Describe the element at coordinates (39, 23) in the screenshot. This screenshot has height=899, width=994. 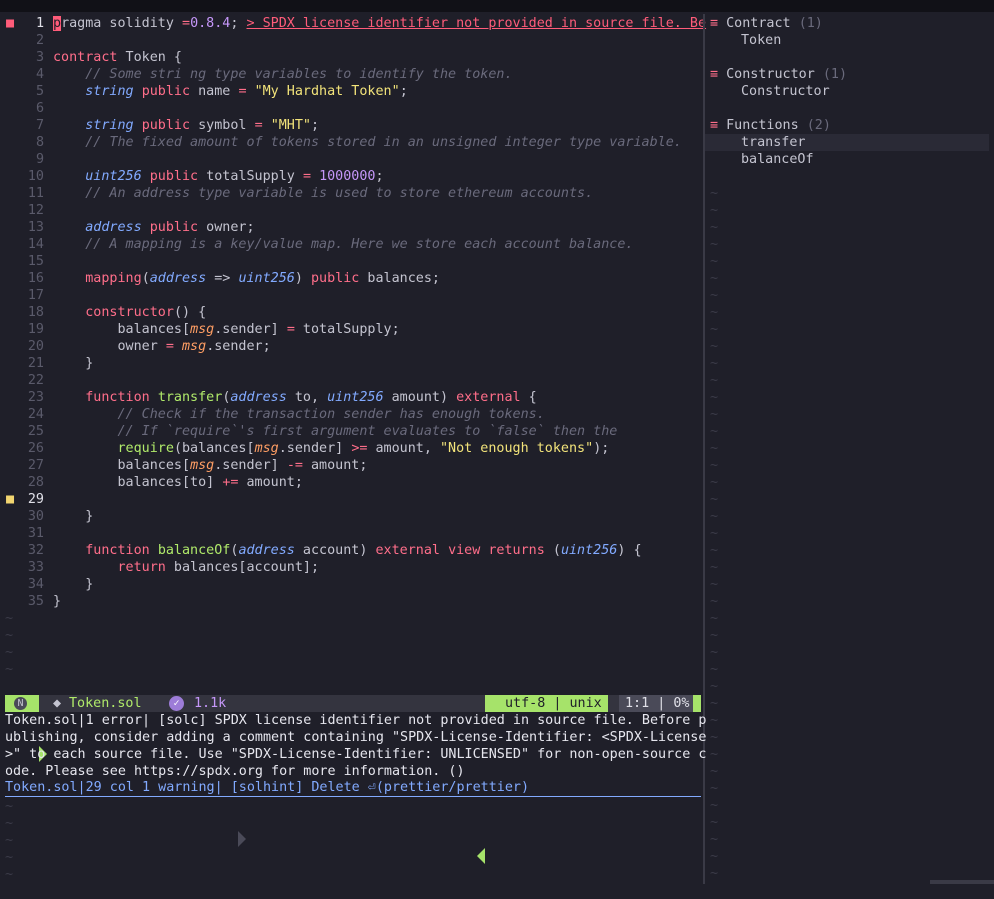
I see `line-number: 1` at that location.